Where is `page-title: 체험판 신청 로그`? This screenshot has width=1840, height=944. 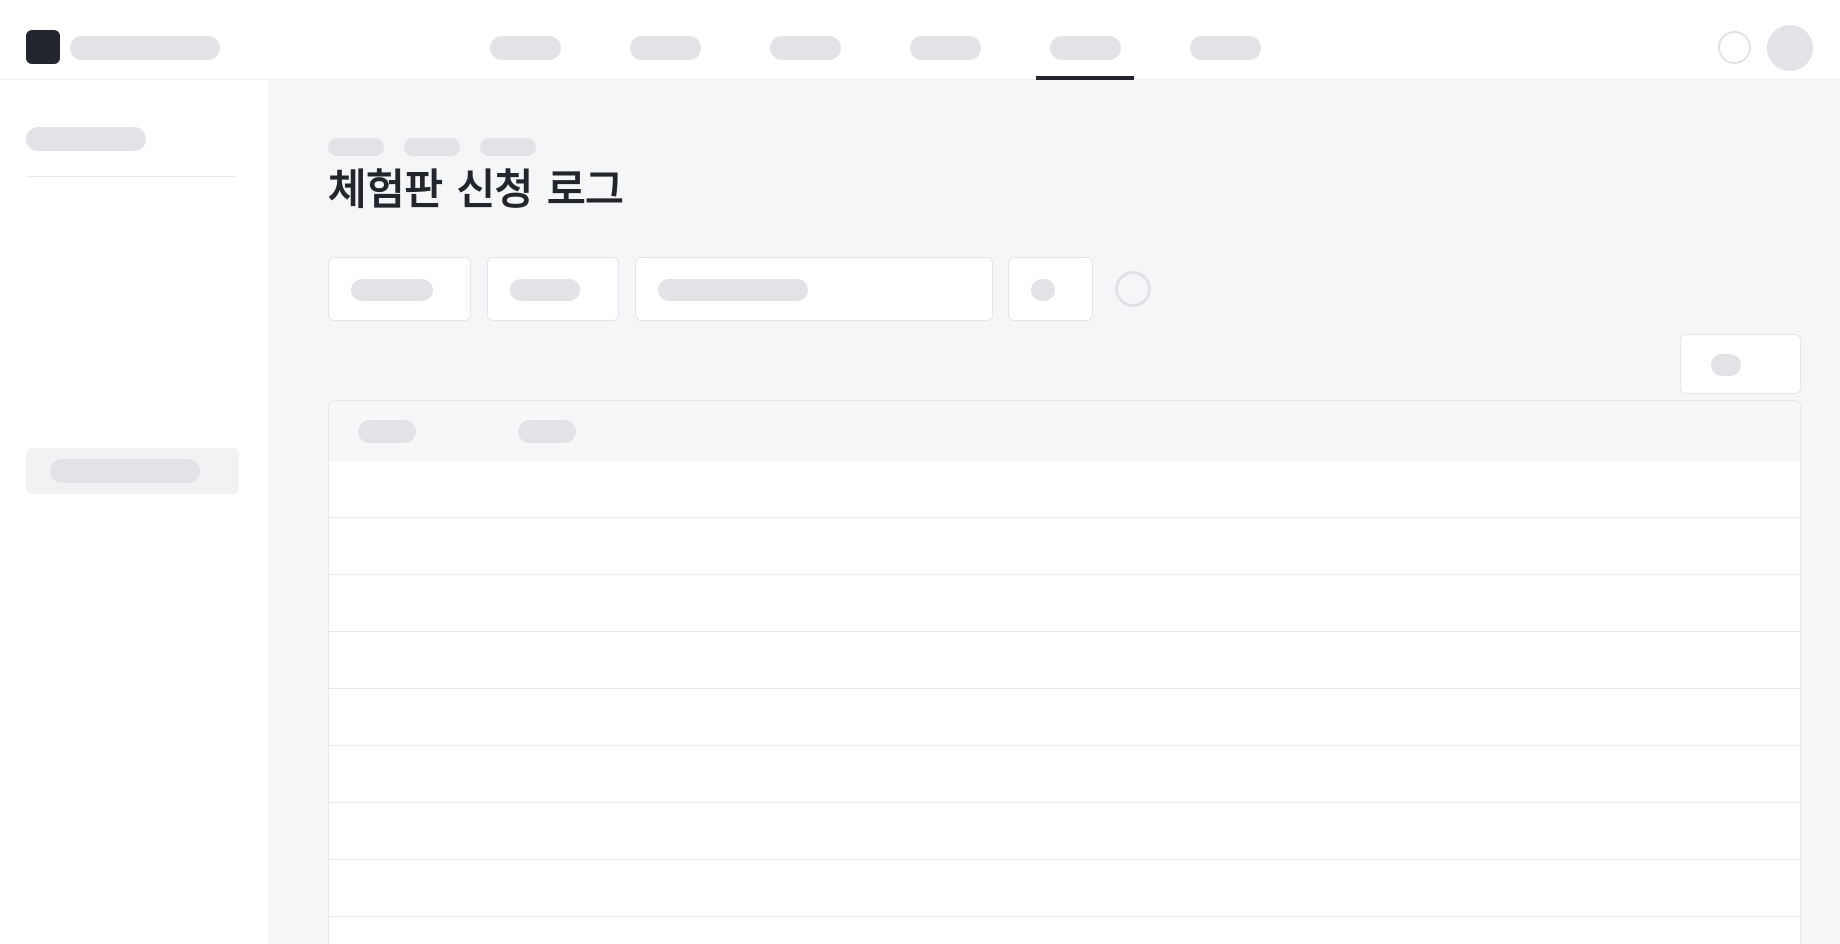 page-title: 체험판 신청 로그 is located at coordinates (476, 189).